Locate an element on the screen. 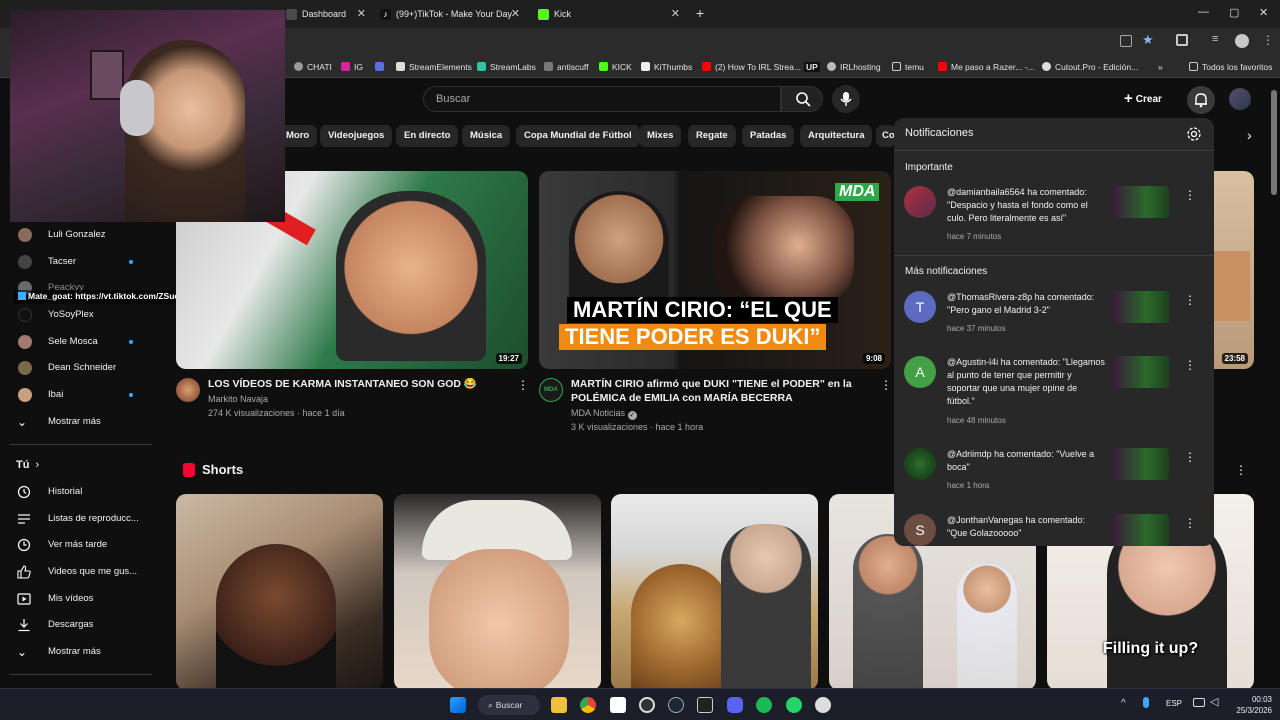  sidebar-channel-sele-mosca: Sele Mosca is located at coordinates (76, 342).